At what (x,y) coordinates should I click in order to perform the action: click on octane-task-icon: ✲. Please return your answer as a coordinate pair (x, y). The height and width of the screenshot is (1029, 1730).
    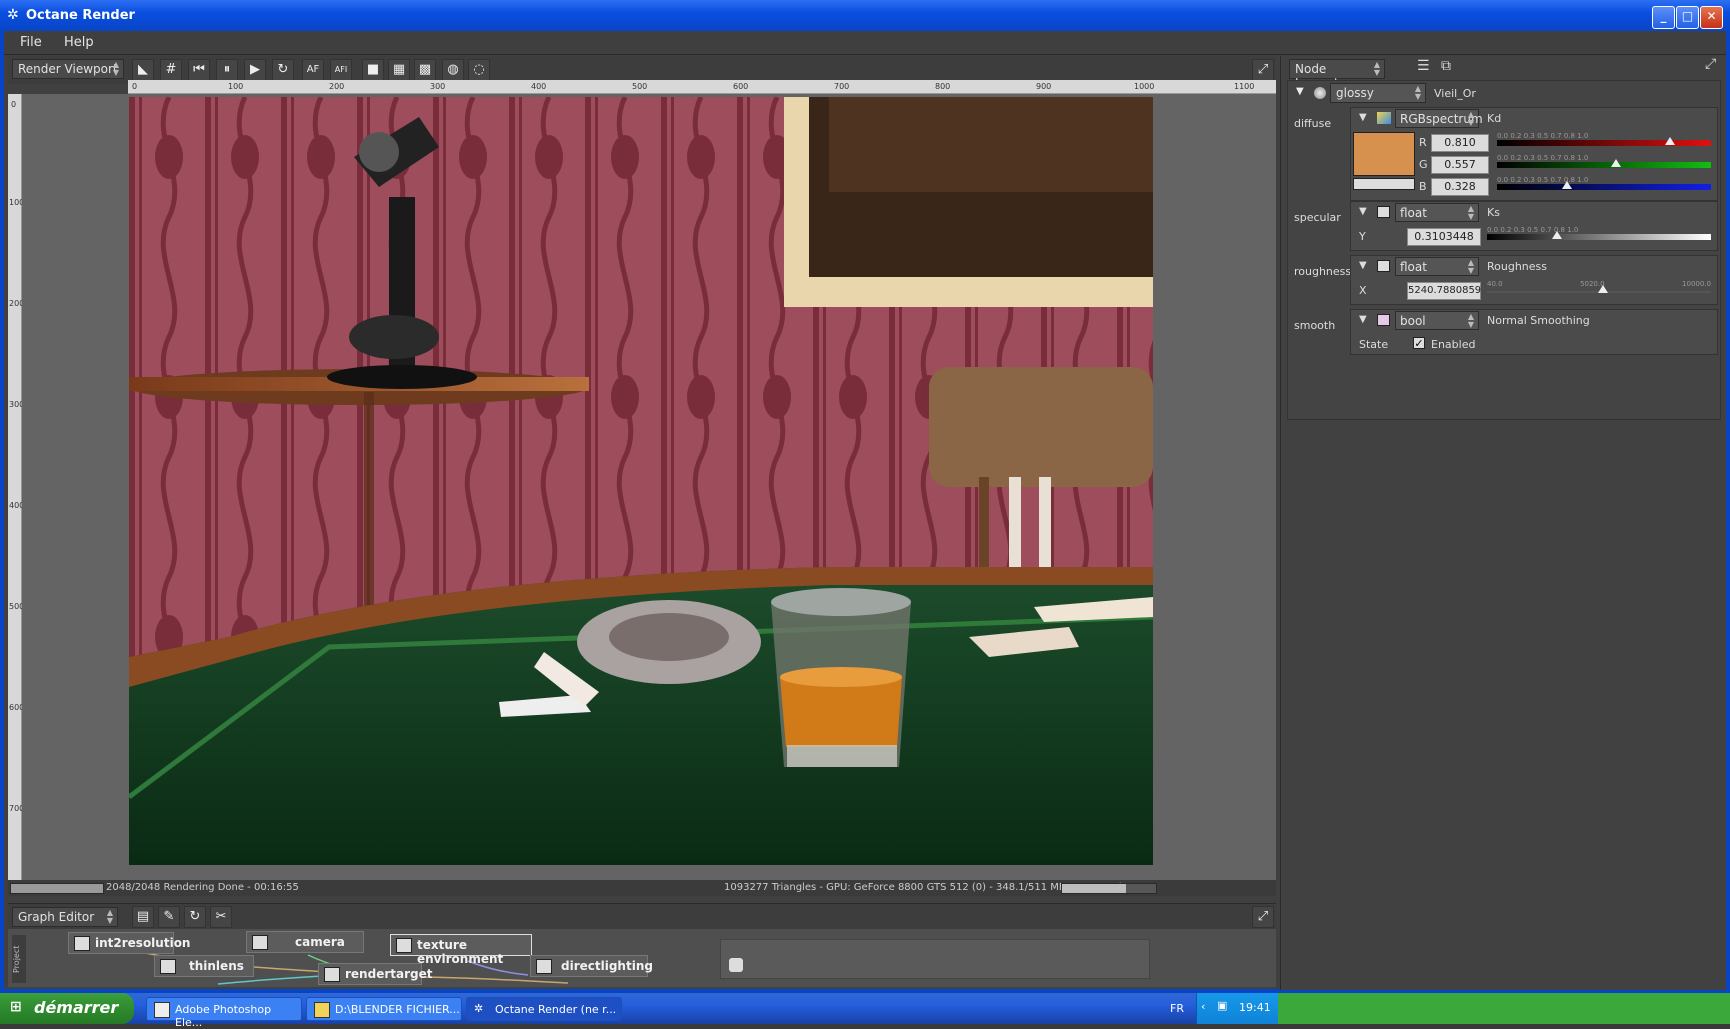
    Looking at the image, I should click on (479, 1008).